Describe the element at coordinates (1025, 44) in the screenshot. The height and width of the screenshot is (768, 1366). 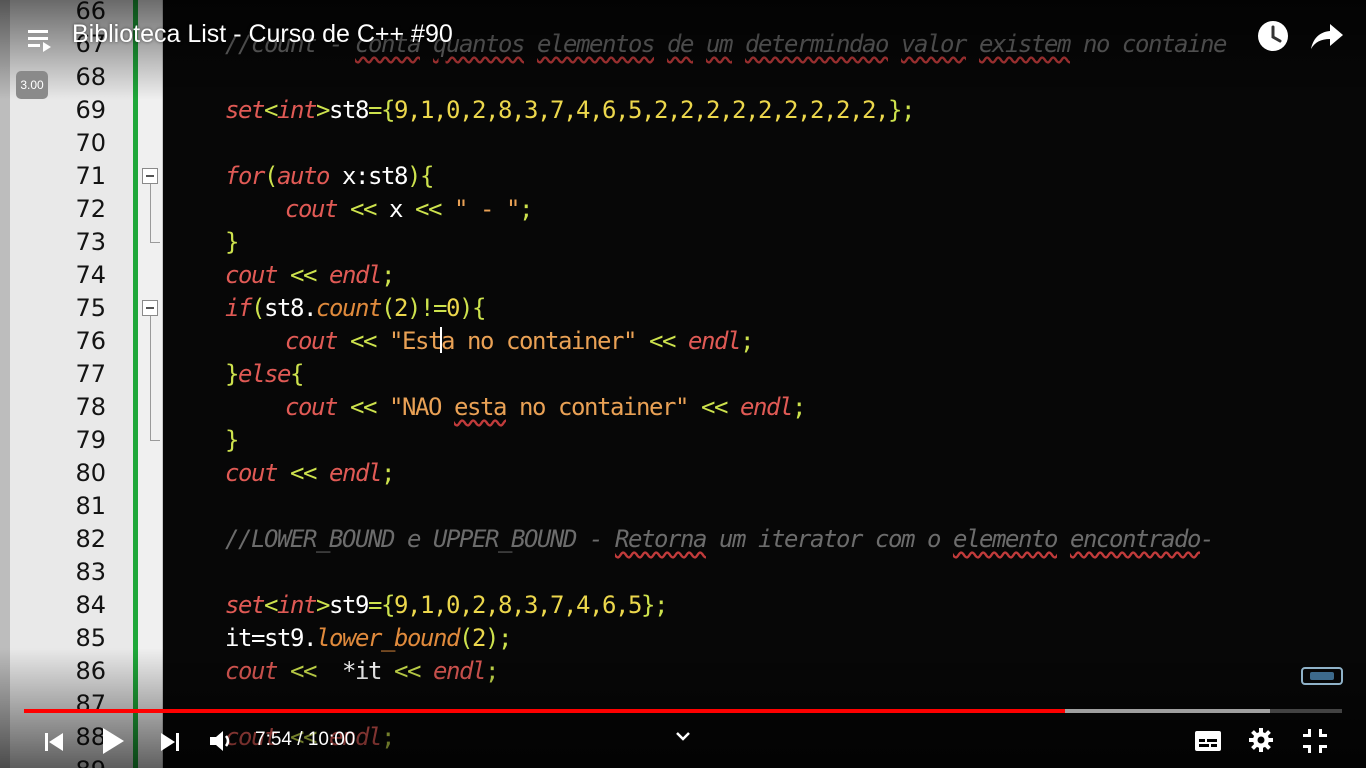
I see `code-token: existem` at that location.